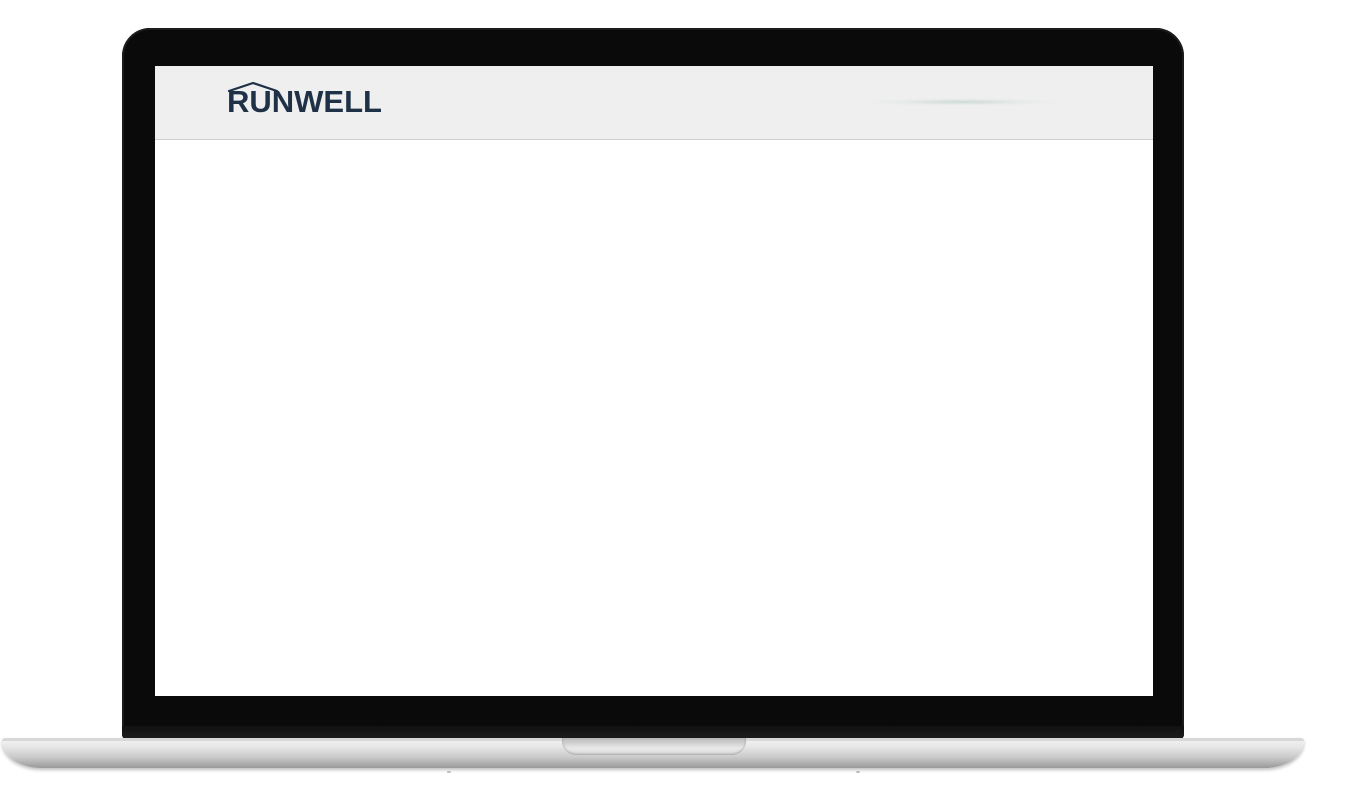 This screenshot has width=1367, height=785. Describe the element at coordinates (449, 772) in the screenshot. I see `laptop-foot-left` at that location.